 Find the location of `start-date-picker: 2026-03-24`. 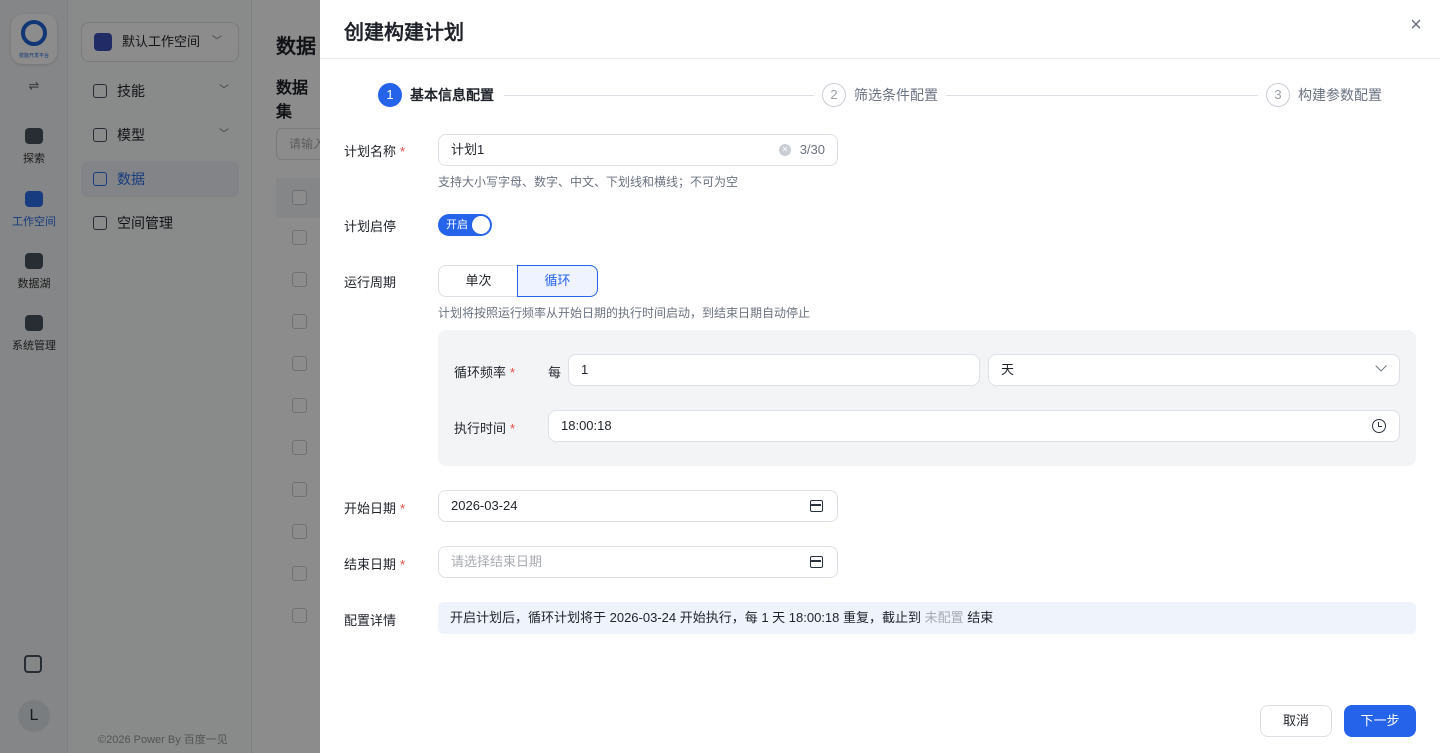

start-date-picker: 2026-03-24 is located at coordinates (638, 506).